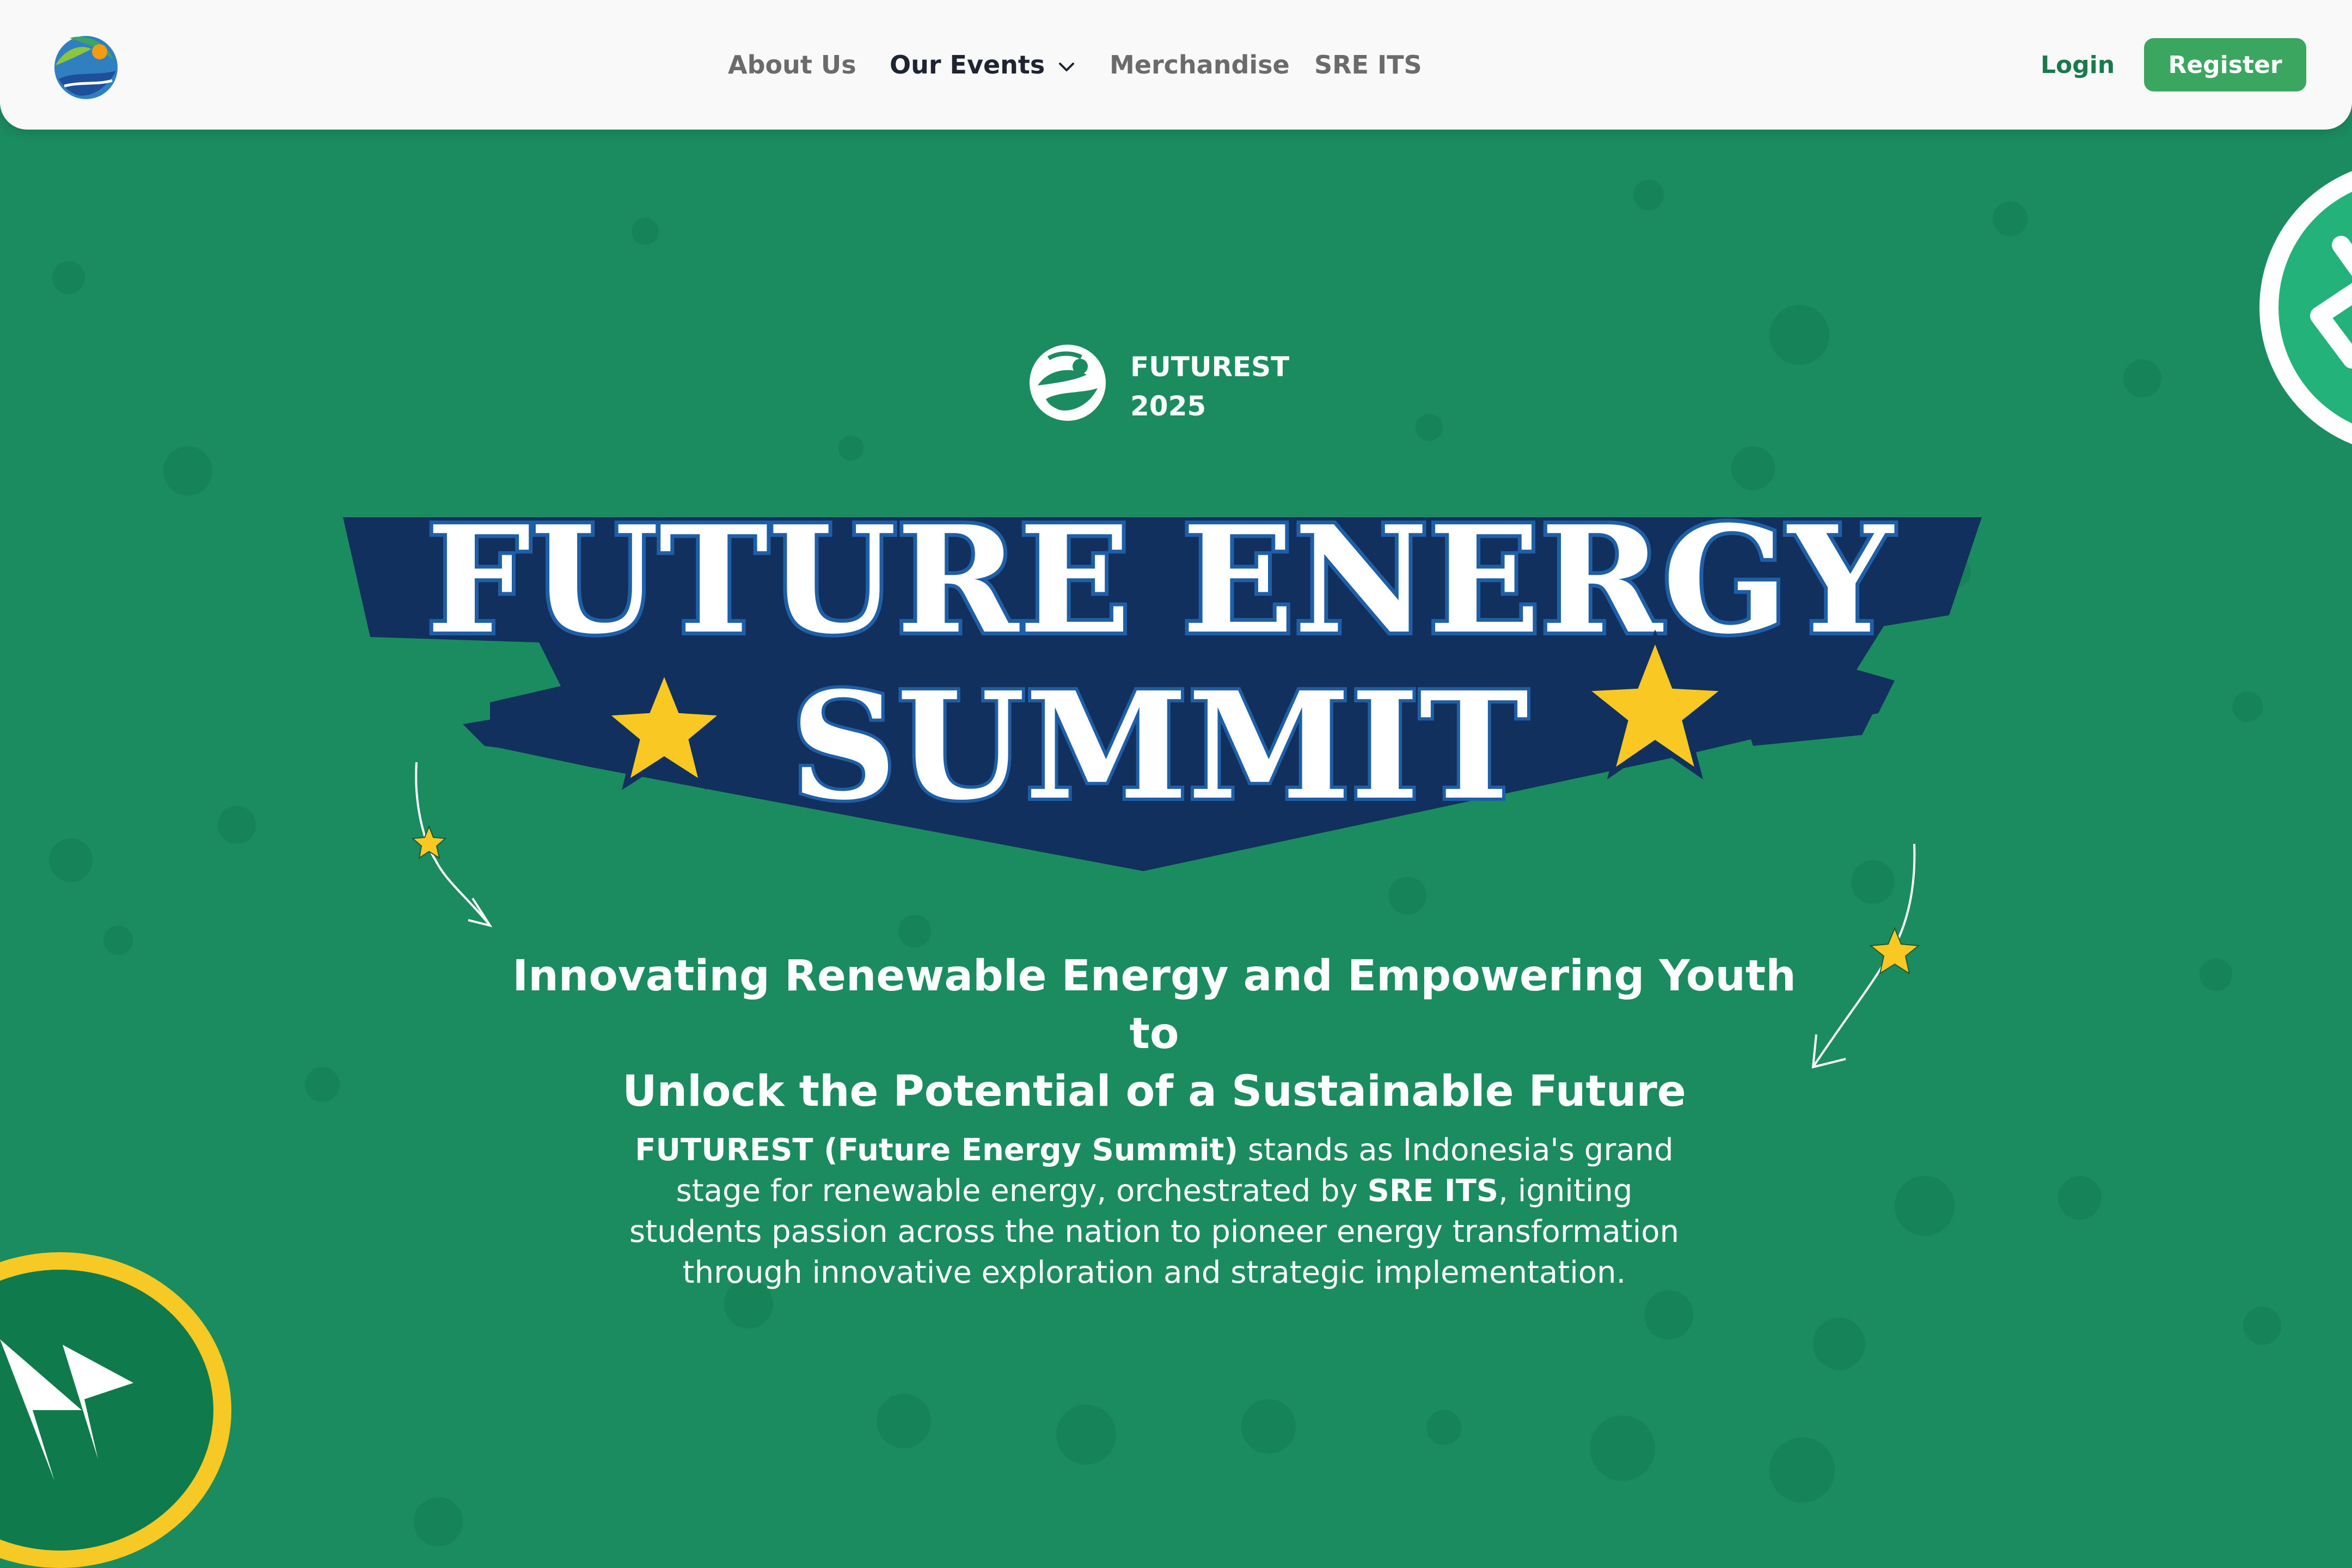 Image resolution: width=2352 pixels, height=1568 pixels. What do you see at coordinates (1210, 367) in the screenshot?
I see `brand-name-line1: FUTUREST` at bounding box center [1210, 367].